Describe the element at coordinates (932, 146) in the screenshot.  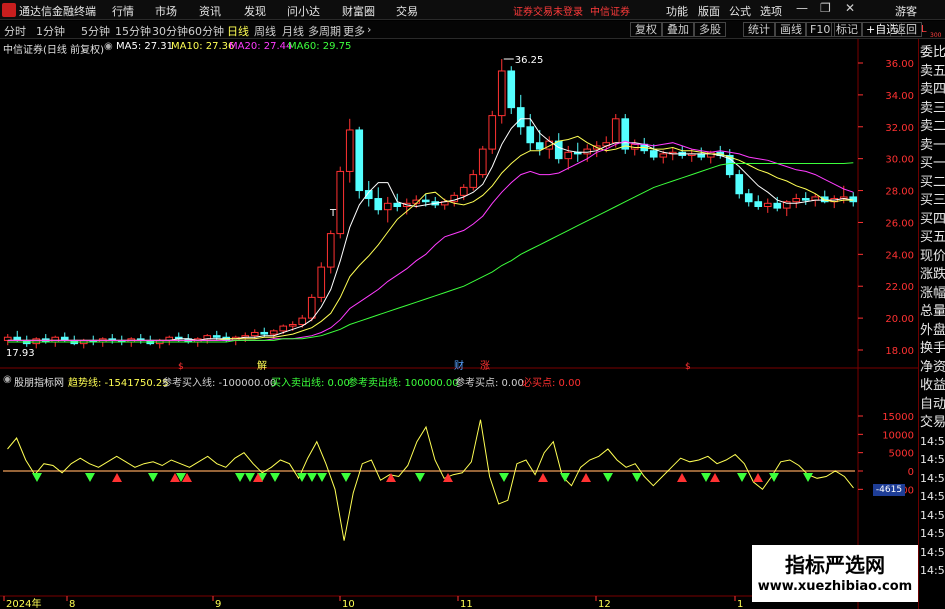
I see `sidebar-item: 卖一` at that location.